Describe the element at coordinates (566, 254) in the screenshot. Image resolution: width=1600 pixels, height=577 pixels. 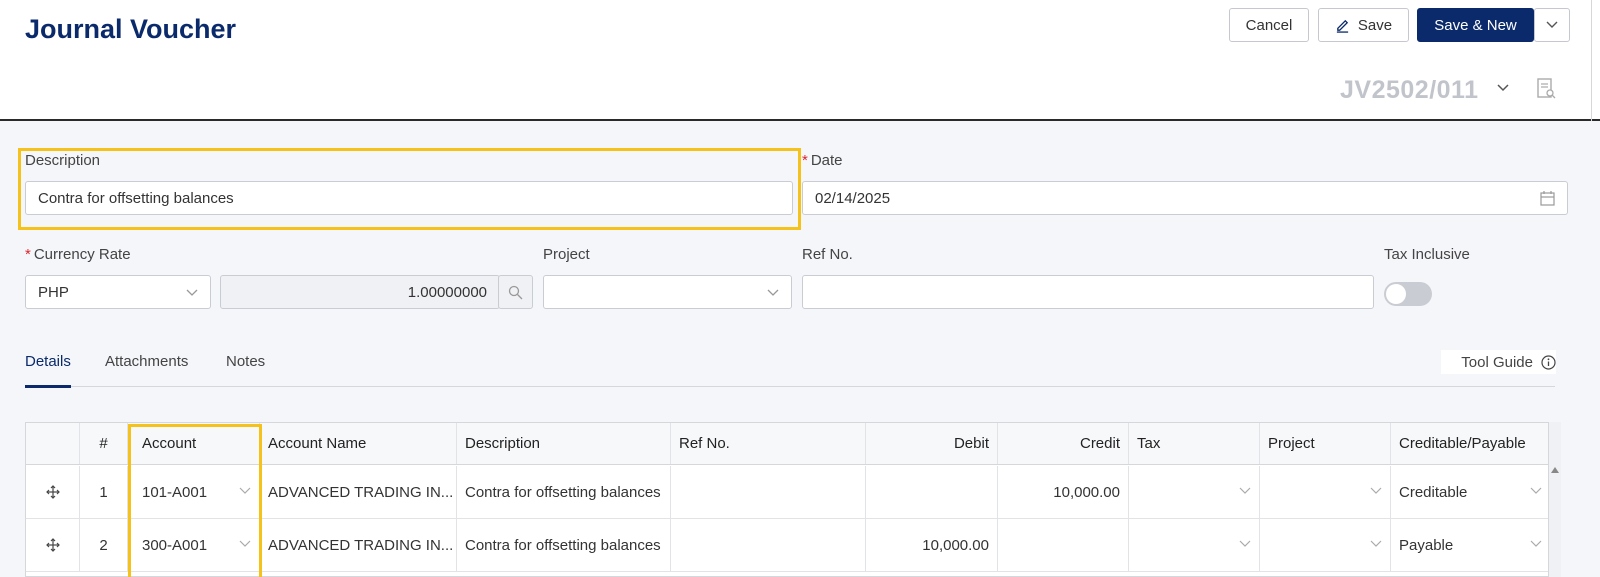
I see `project-label: Project` at that location.